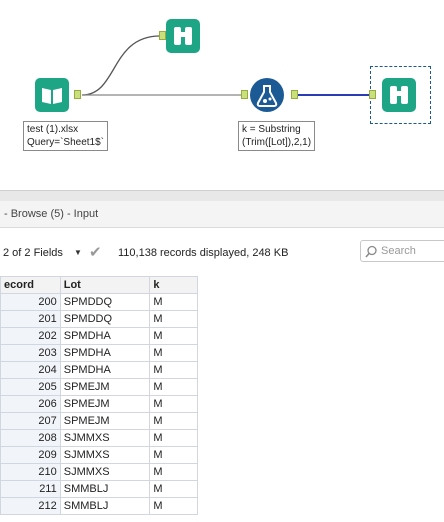 The width and height of the screenshot is (444, 522). I want to click on table-row: 212 SMMBLJ M, so click(99, 506).